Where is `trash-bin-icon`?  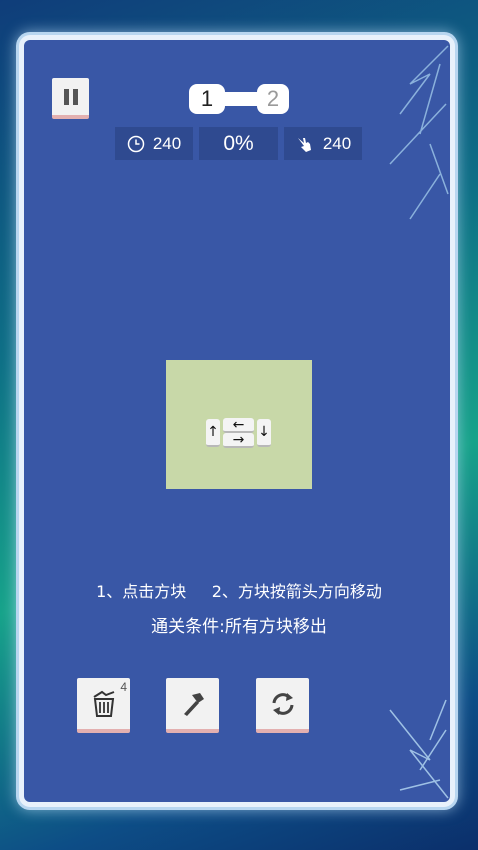
trash-bin-icon is located at coordinates (103, 703).